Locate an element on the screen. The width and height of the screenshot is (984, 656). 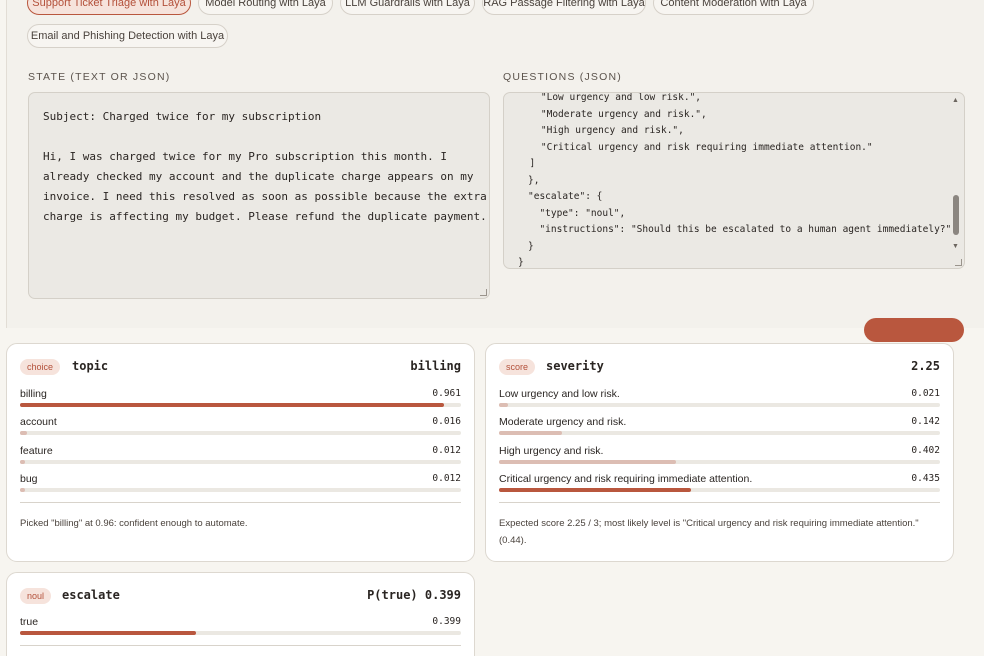
option-probability: 0.142 is located at coordinates (925, 421).